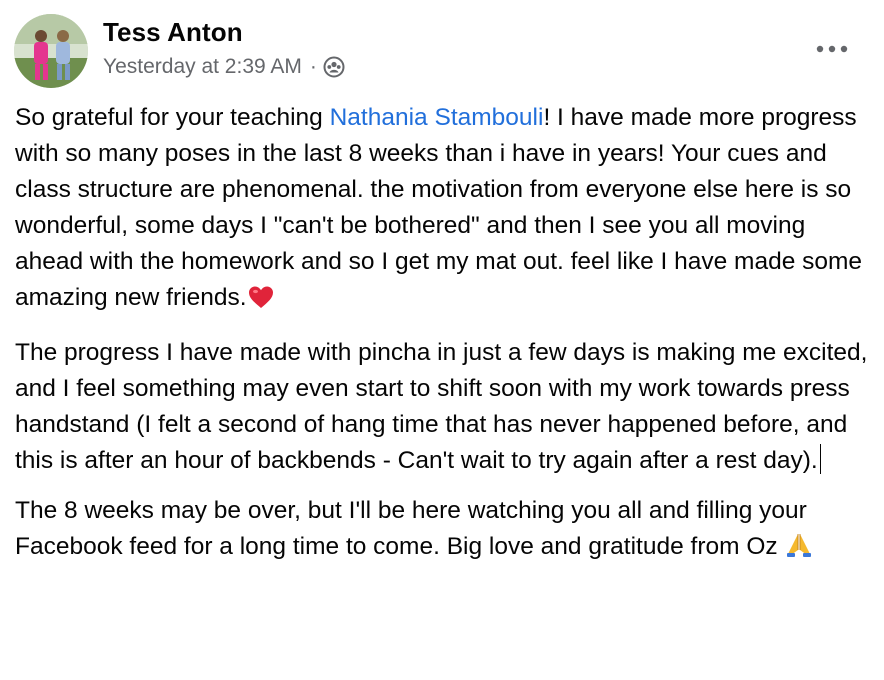 The height and width of the screenshot is (680, 884). I want to click on heart-emoji-icon, so click(261, 302).